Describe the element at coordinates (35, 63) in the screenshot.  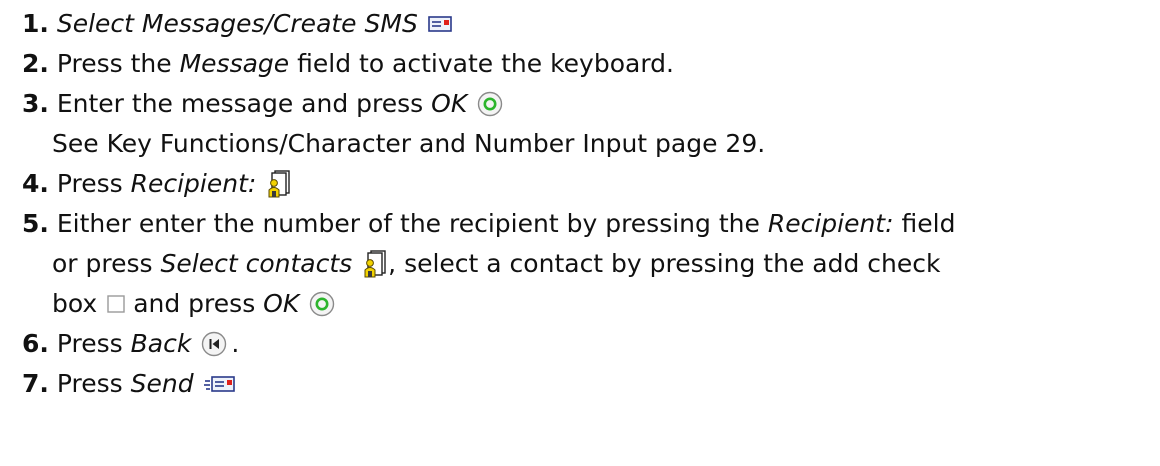
I see `step-number: 2.` at that location.